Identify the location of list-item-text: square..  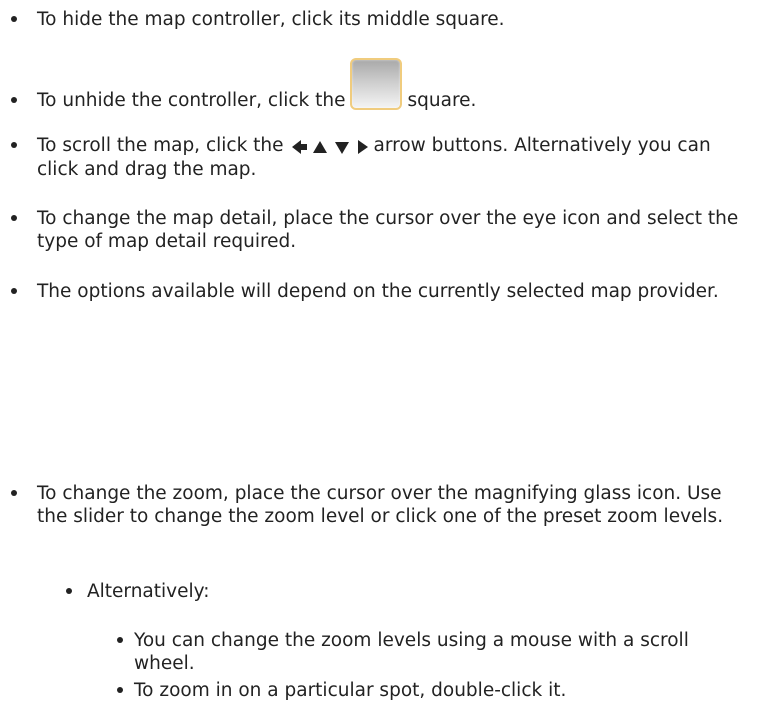
(442, 100).